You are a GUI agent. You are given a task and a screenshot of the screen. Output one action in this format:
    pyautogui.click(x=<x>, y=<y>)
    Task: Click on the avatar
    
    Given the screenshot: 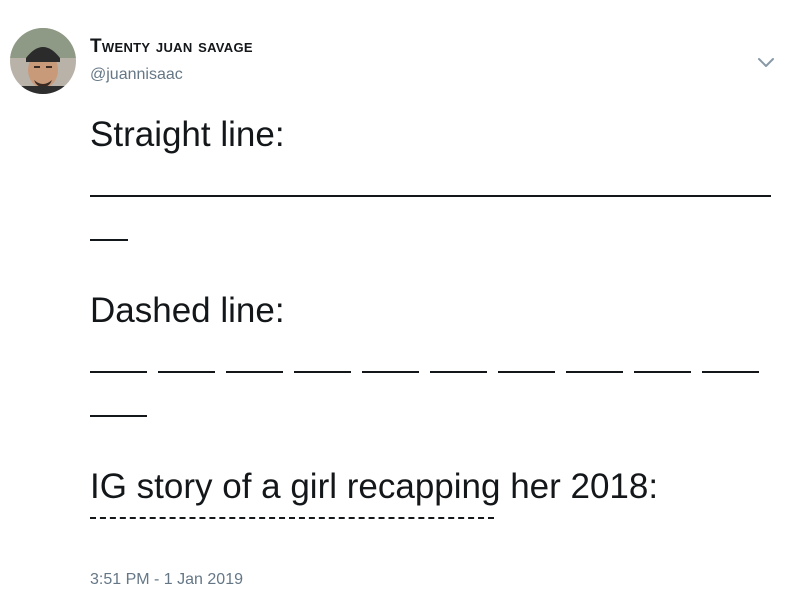 What is the action you would take?
    pyautogui.click(x=43, y=61)
    